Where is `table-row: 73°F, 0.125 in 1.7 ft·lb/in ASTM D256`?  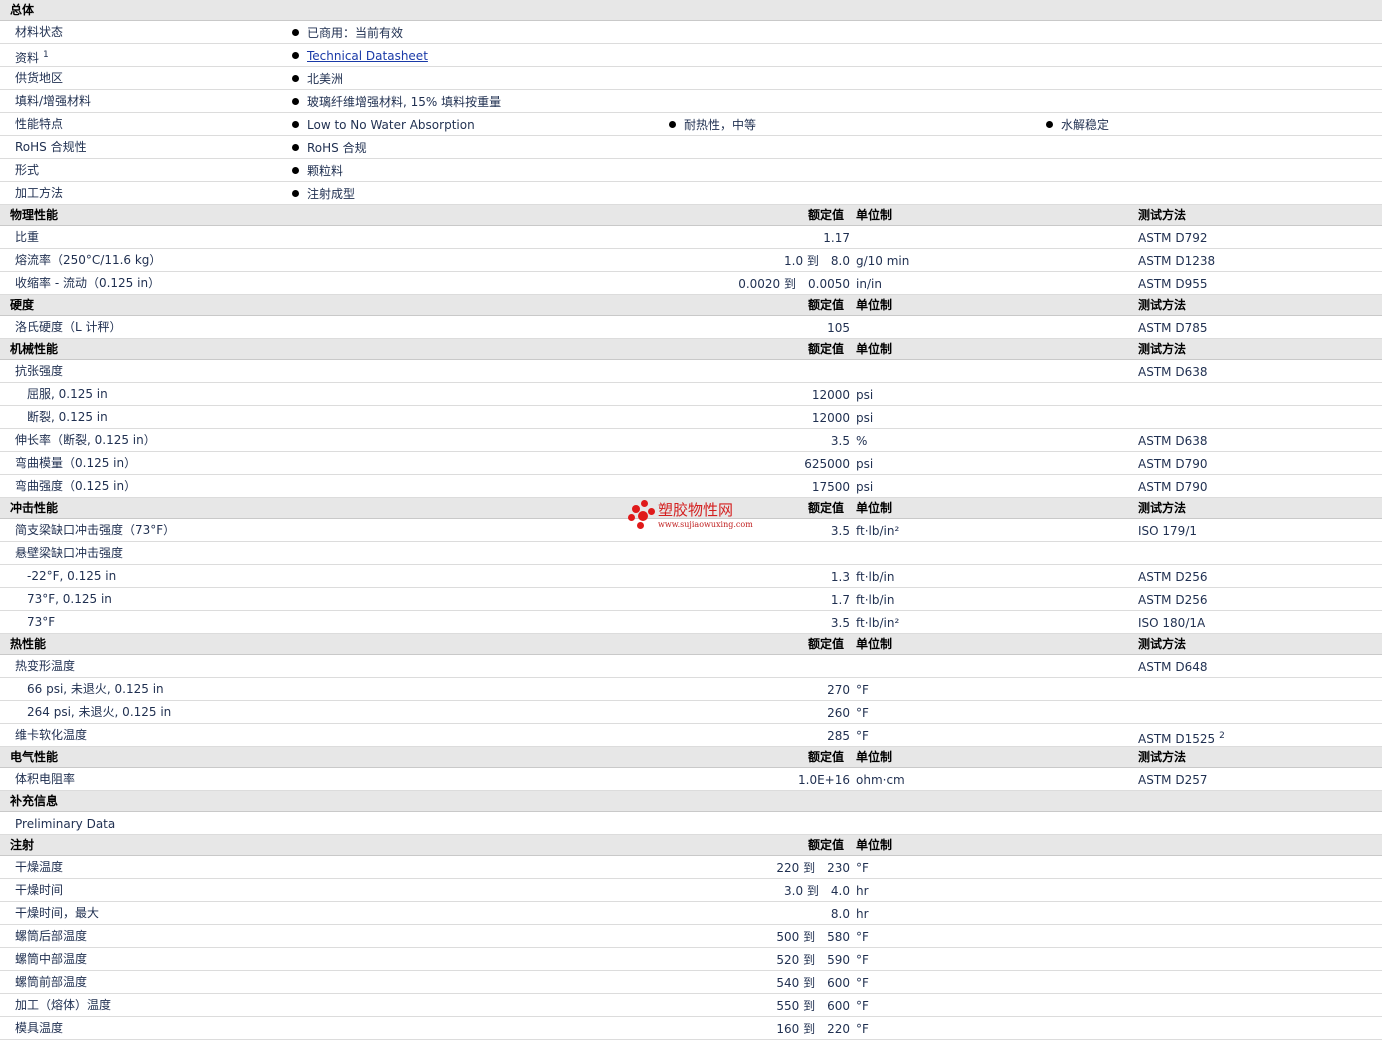
table-row: 73°F, 0.125 in 1.7 ft·lb/in ASTM D256 is located at coordinates (691, 599).